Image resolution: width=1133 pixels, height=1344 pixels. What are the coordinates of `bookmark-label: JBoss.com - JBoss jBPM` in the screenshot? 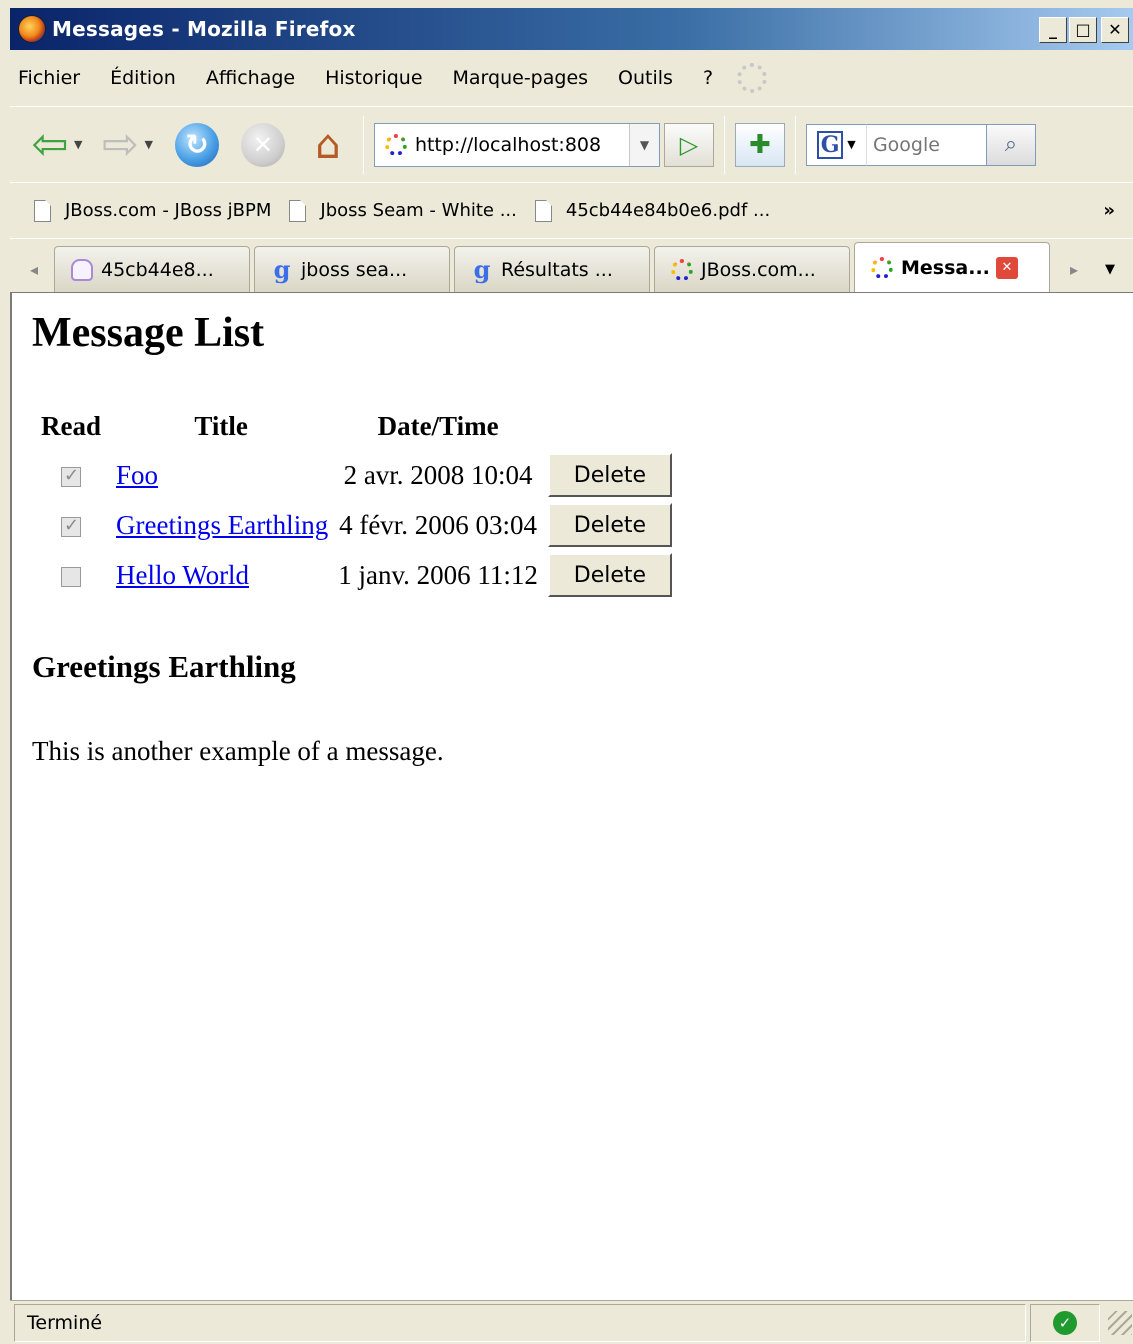 It's located at (168, 210).